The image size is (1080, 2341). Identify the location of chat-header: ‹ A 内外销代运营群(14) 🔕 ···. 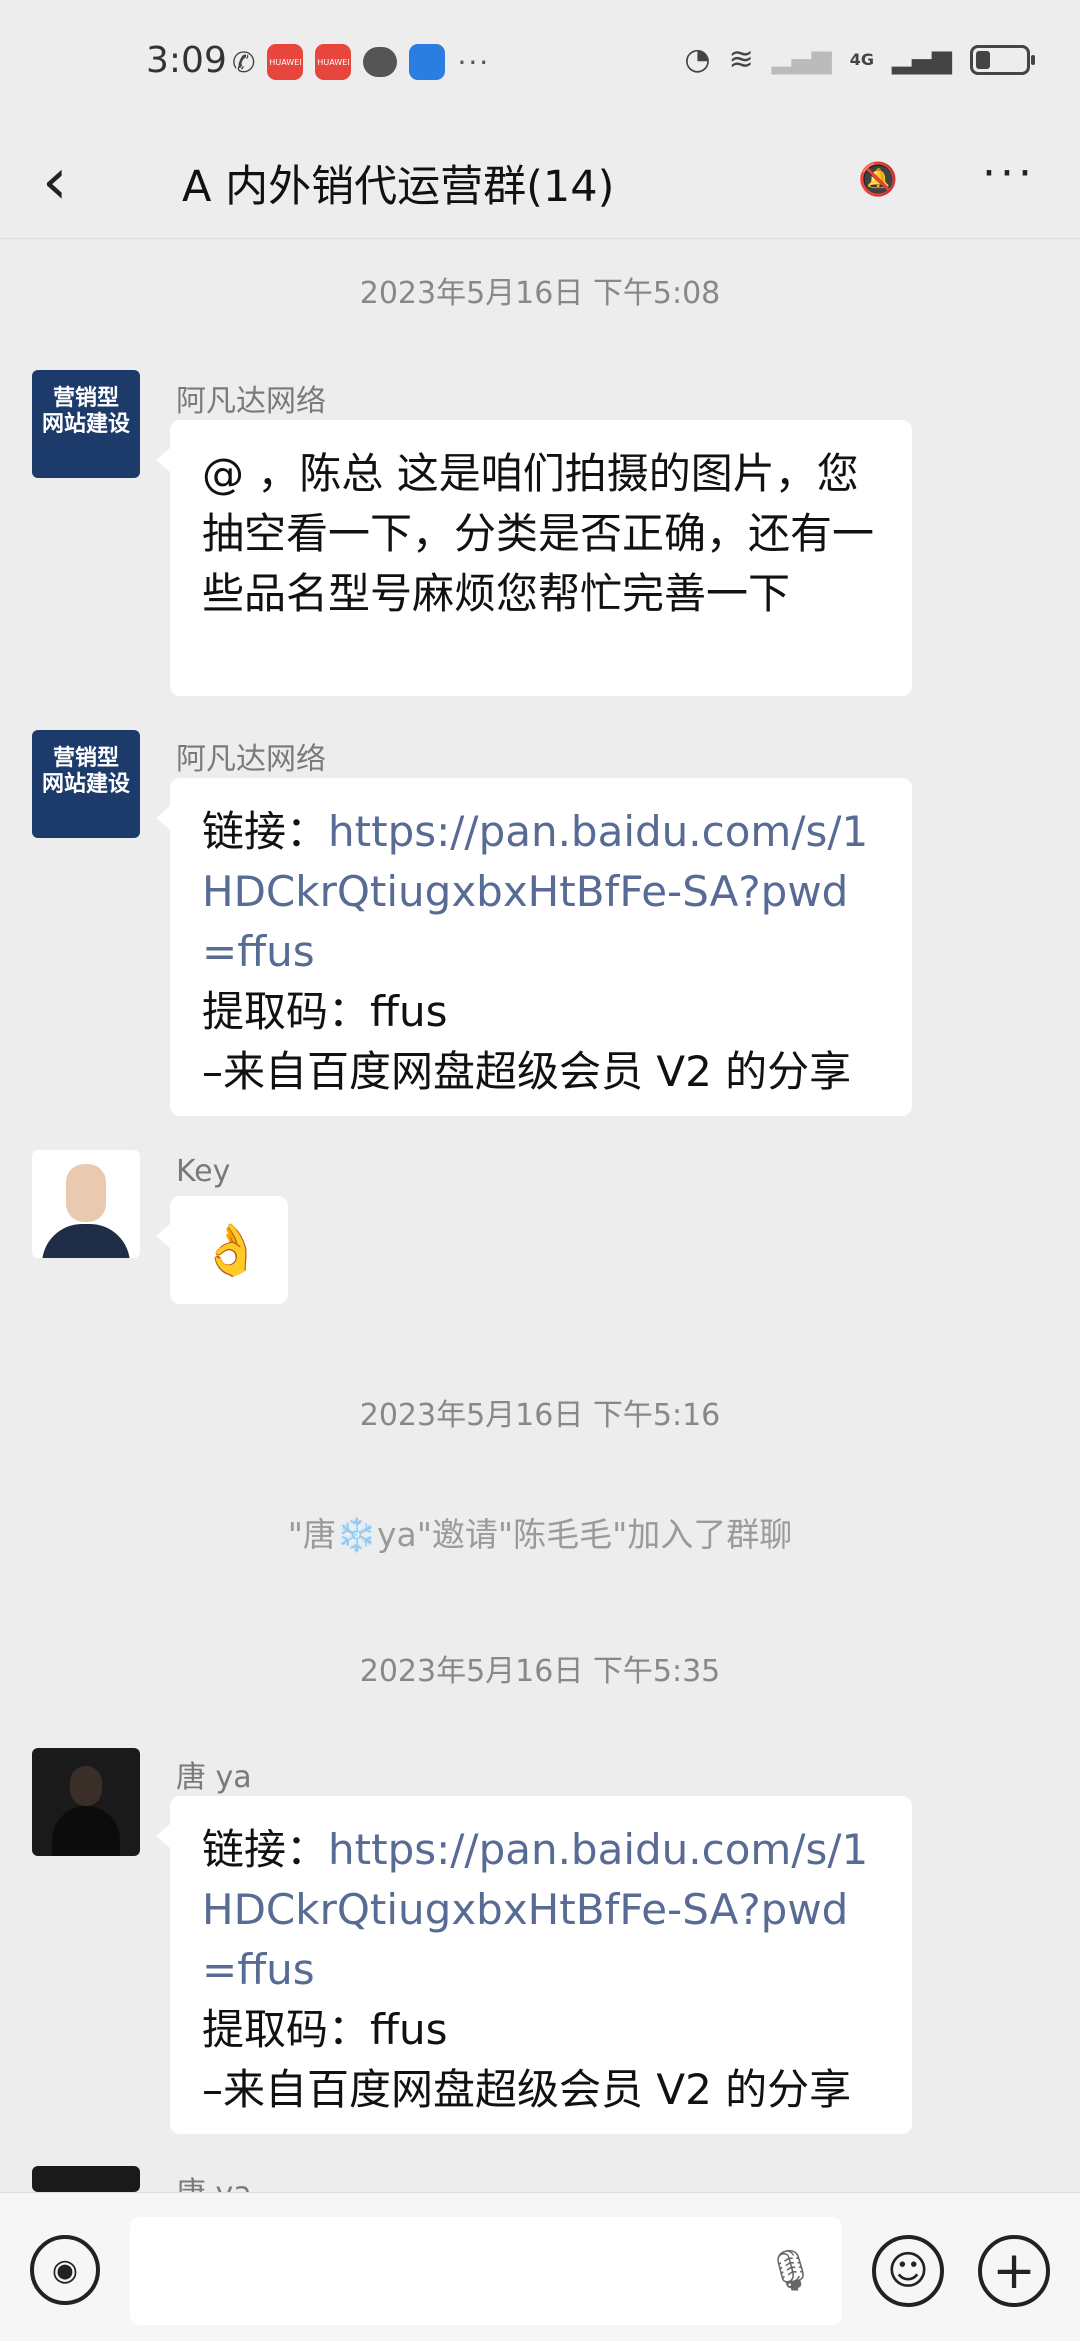
(540, 184).